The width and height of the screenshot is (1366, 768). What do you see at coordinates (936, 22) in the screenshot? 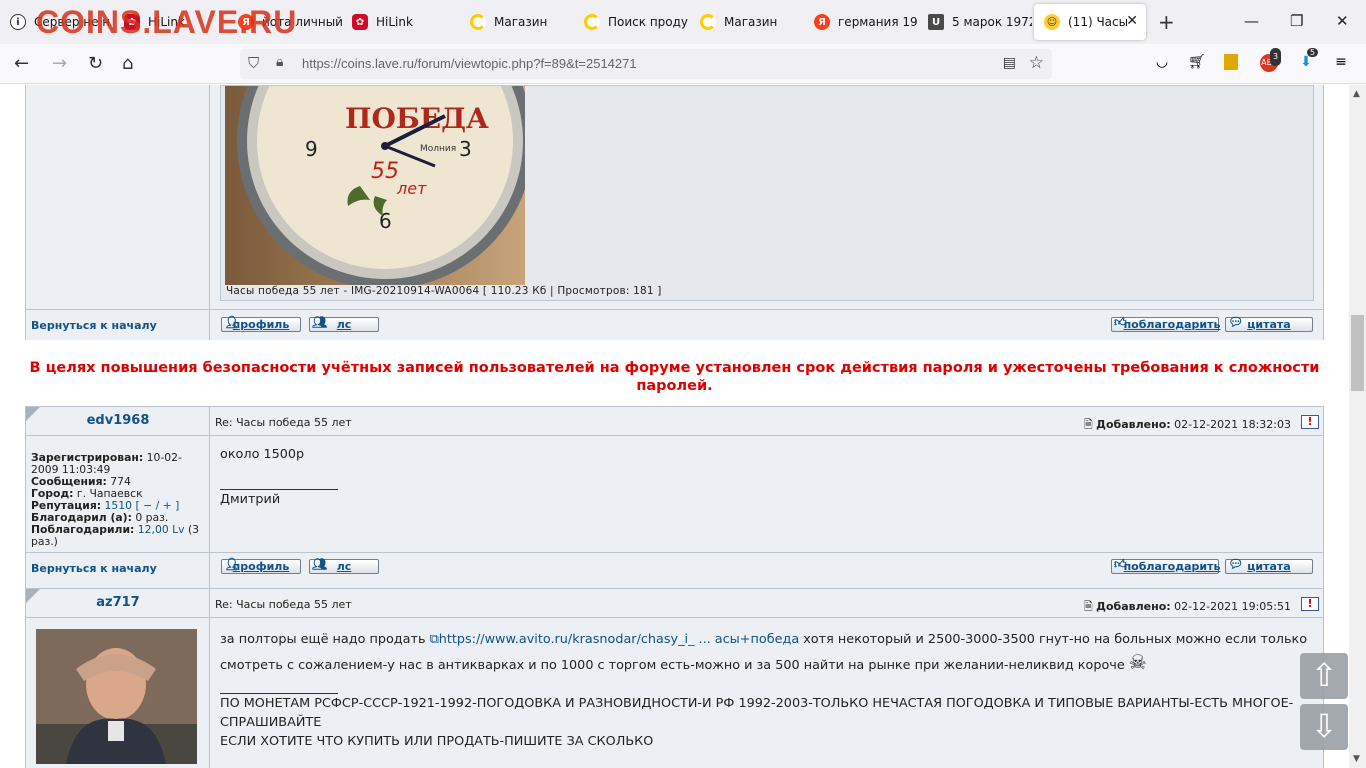
I see `u-icon: U` at bounding box center [936, 22].